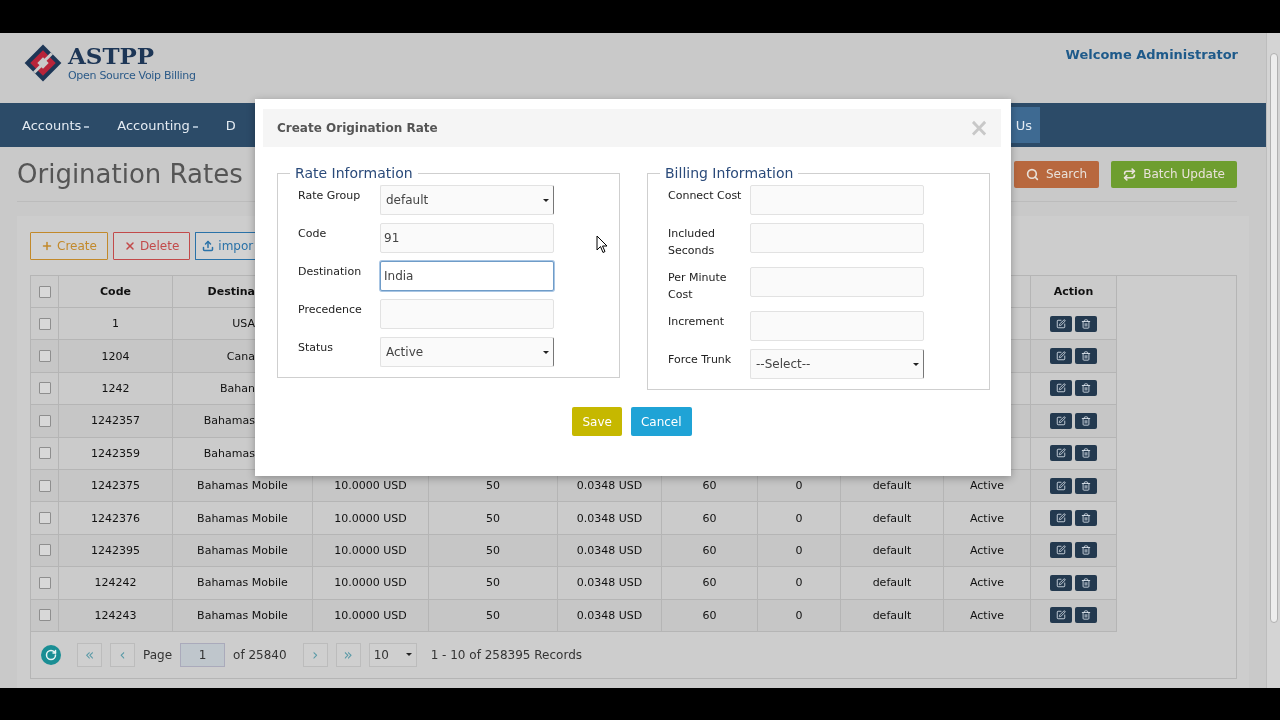  I want to click on create-button: Create, so click(69, 246).